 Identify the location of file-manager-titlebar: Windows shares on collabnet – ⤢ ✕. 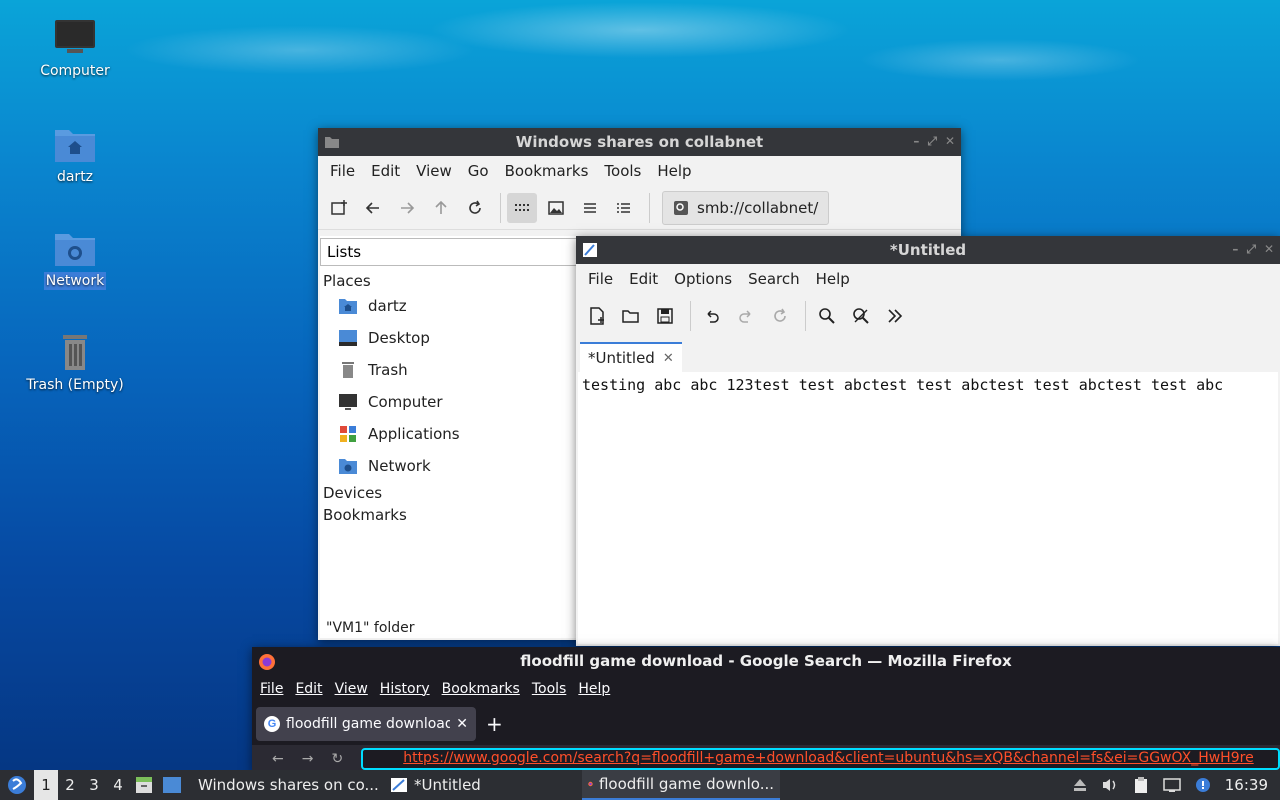
(639, 142).